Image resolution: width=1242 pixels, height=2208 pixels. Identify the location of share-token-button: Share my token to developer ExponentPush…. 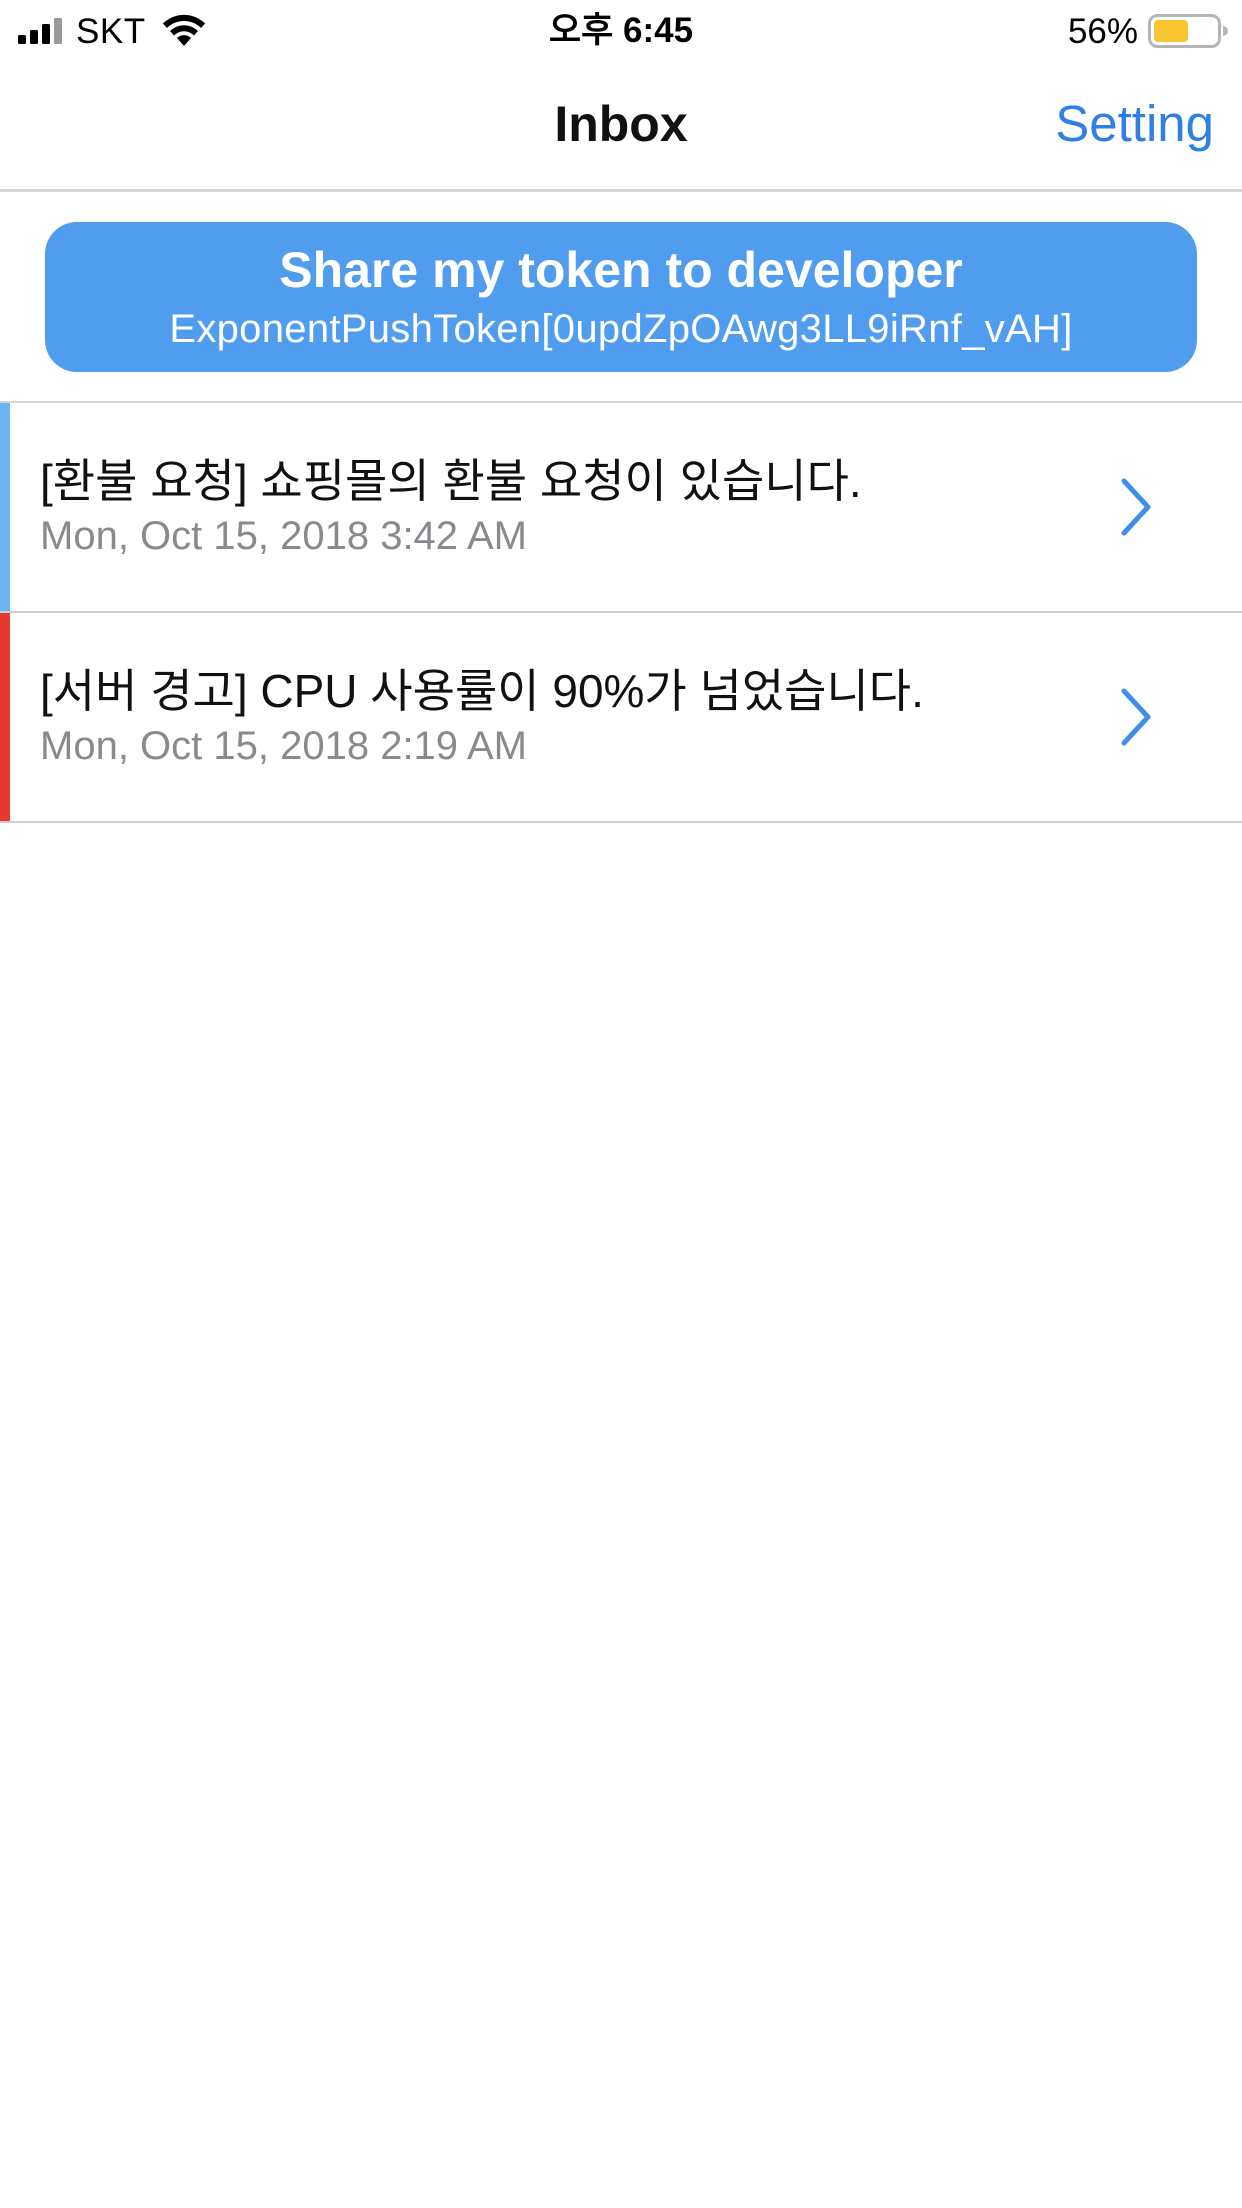
(621, 297).